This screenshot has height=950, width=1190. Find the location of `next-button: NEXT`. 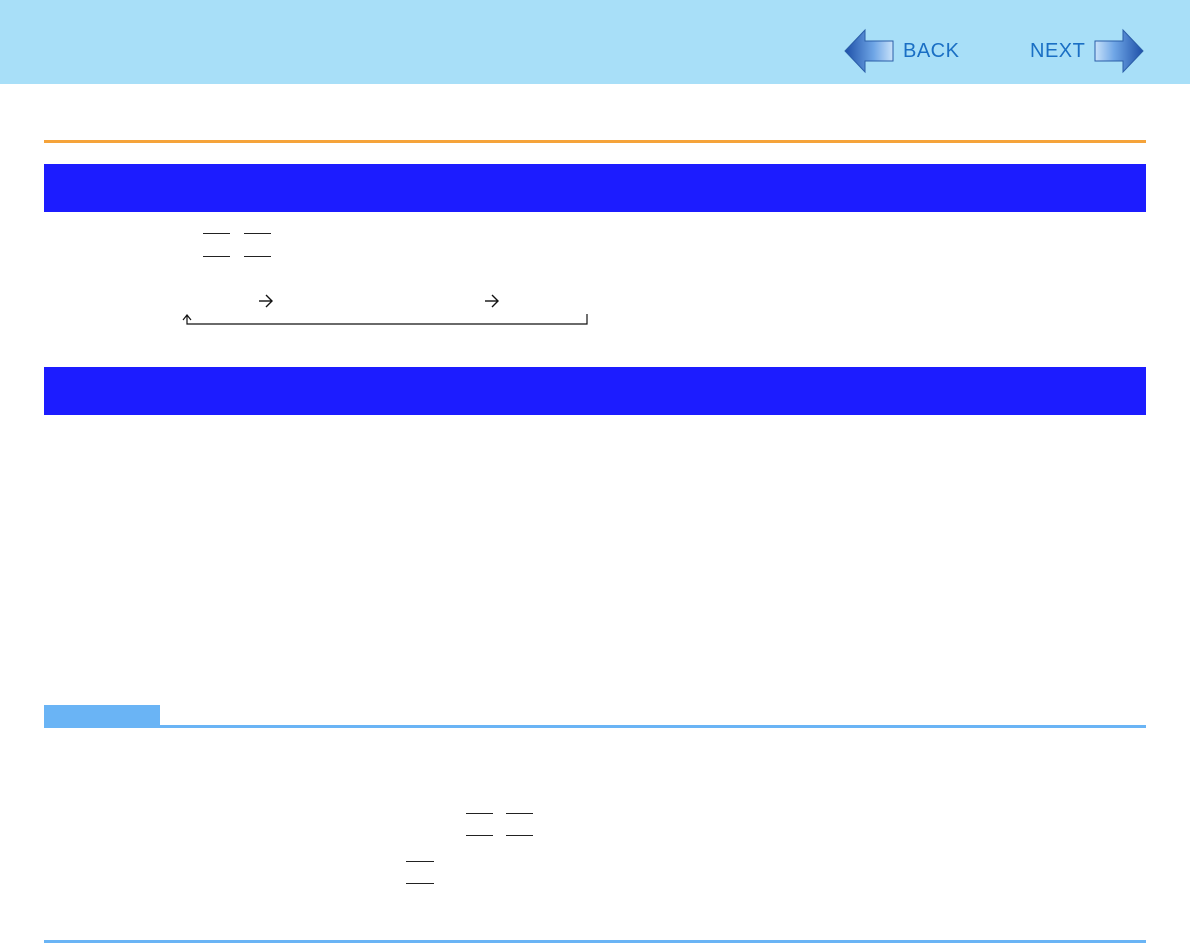

next-button: NEXT is located at coordinates (1087, 51).